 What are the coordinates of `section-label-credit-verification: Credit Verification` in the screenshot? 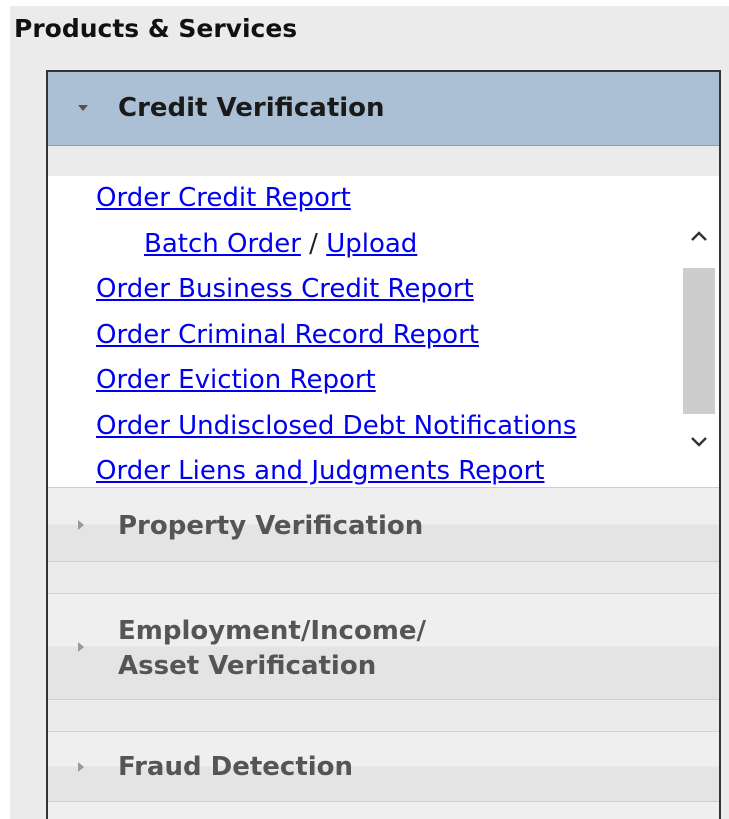 It's located at (251, 108).